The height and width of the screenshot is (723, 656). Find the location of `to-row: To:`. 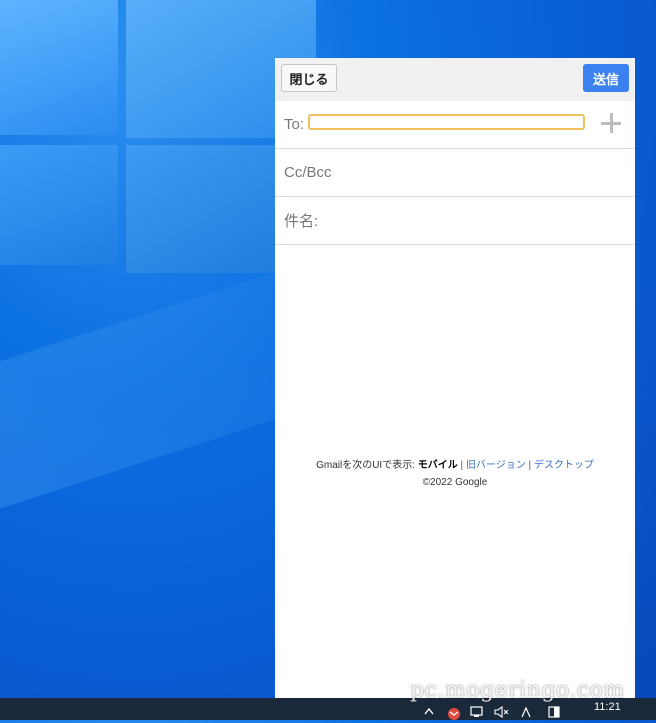

to-row: To: is located at coordinates (455, 125).